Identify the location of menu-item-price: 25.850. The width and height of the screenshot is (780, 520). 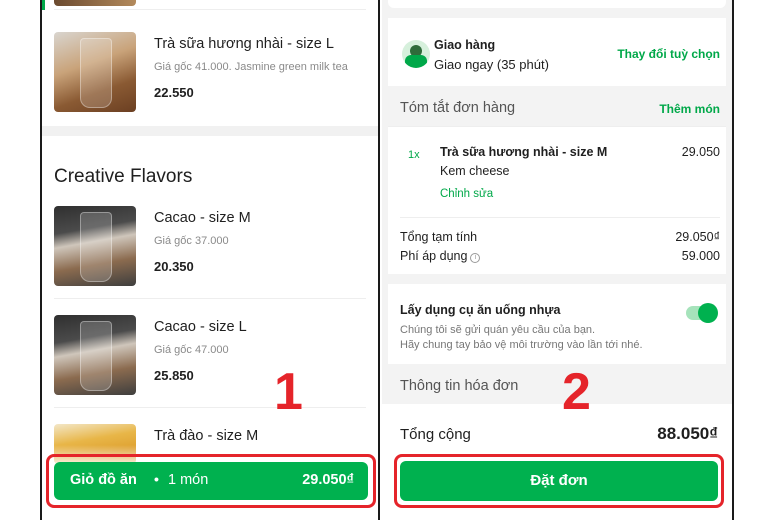
(174, 375).